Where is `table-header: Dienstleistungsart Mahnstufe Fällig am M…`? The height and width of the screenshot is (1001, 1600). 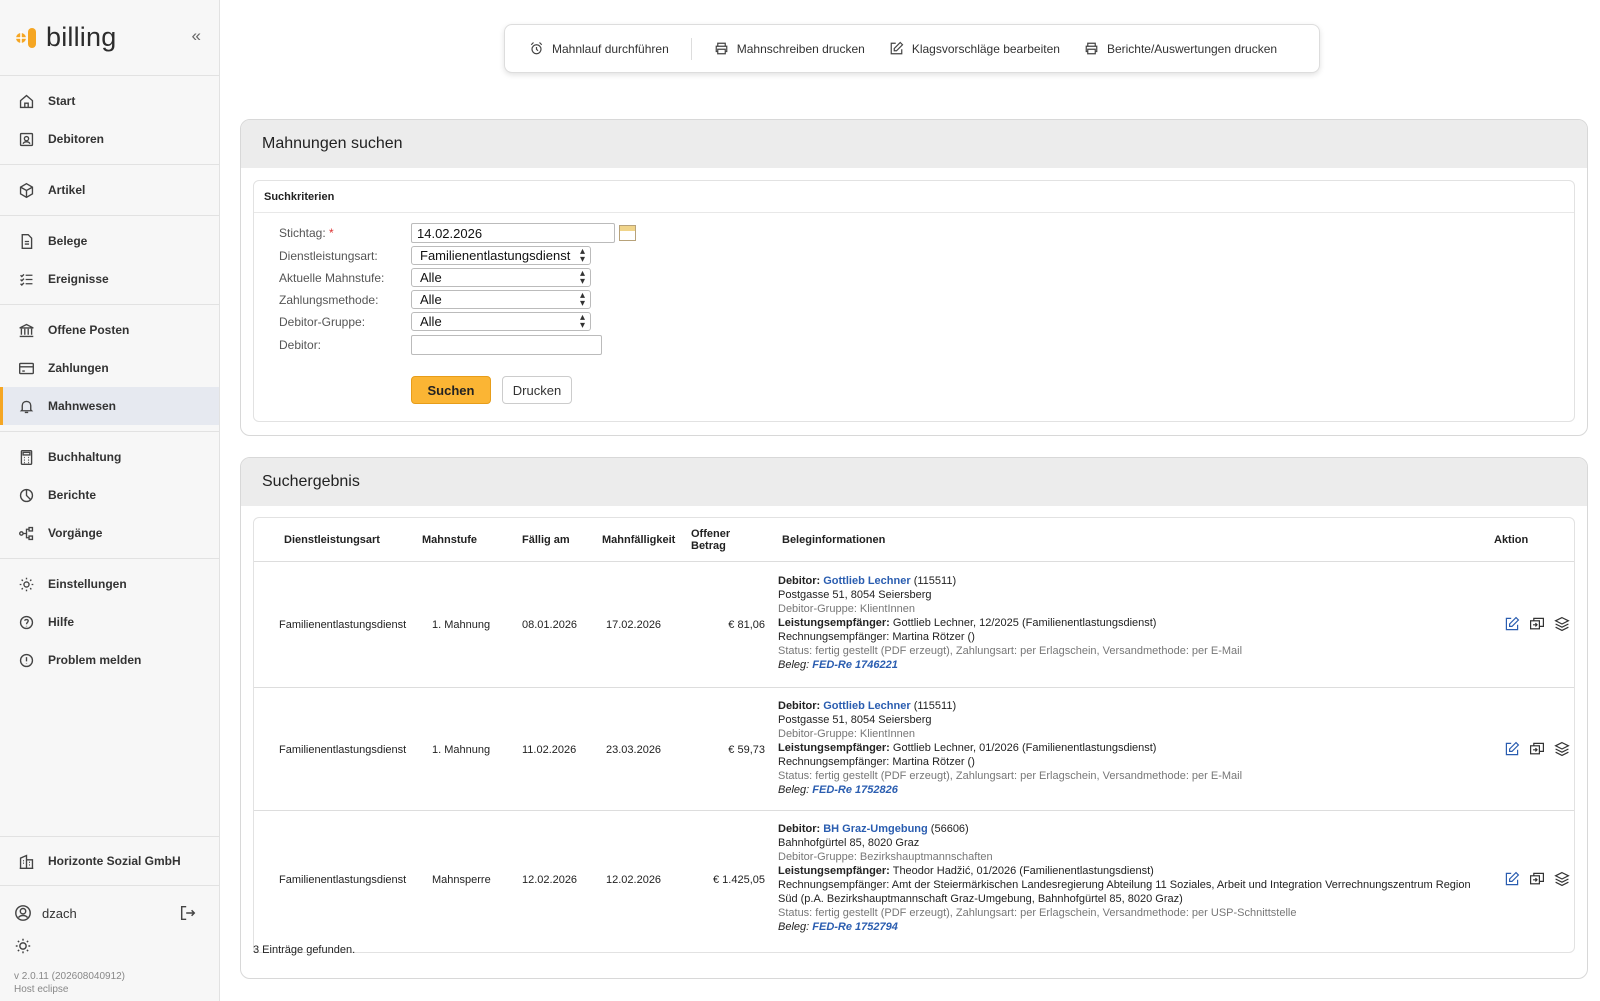 table-header: Dienstleistungsart Mahnstufe Fällig am M… is located at coordinates (914, 540).